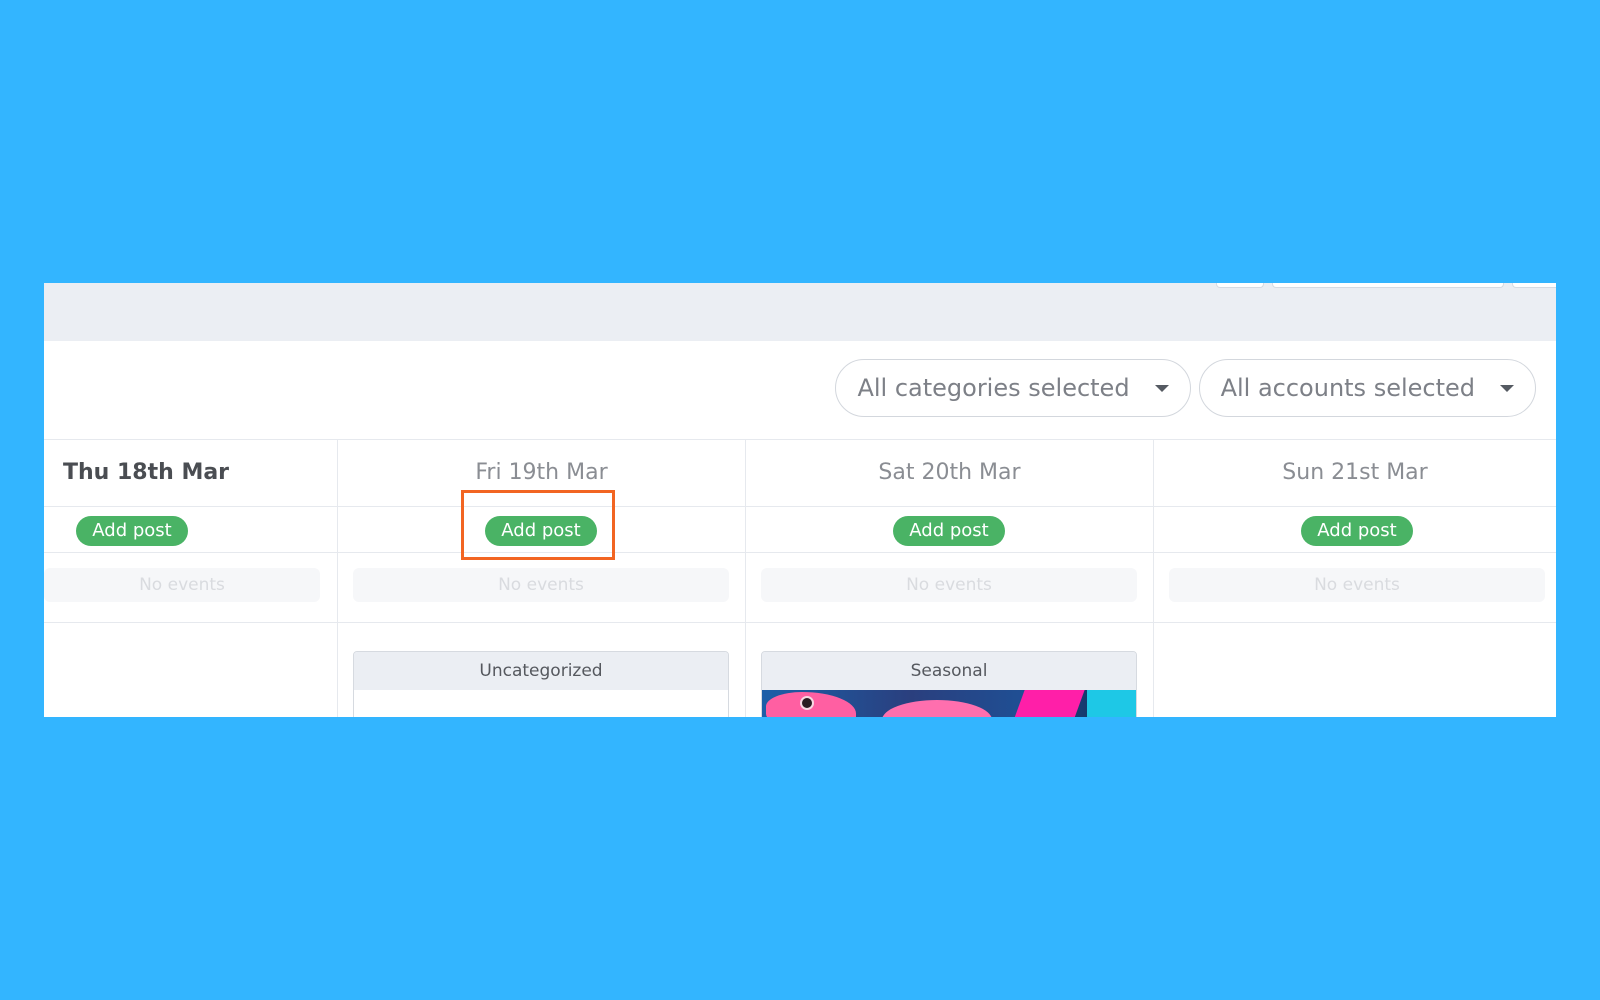 This screenshot has width=1600, height=1000. What do you see at coordinates (541, 472) in the screenshot?
I see `day-title: Fri 19th Mar` at bounding box center [541, 472].